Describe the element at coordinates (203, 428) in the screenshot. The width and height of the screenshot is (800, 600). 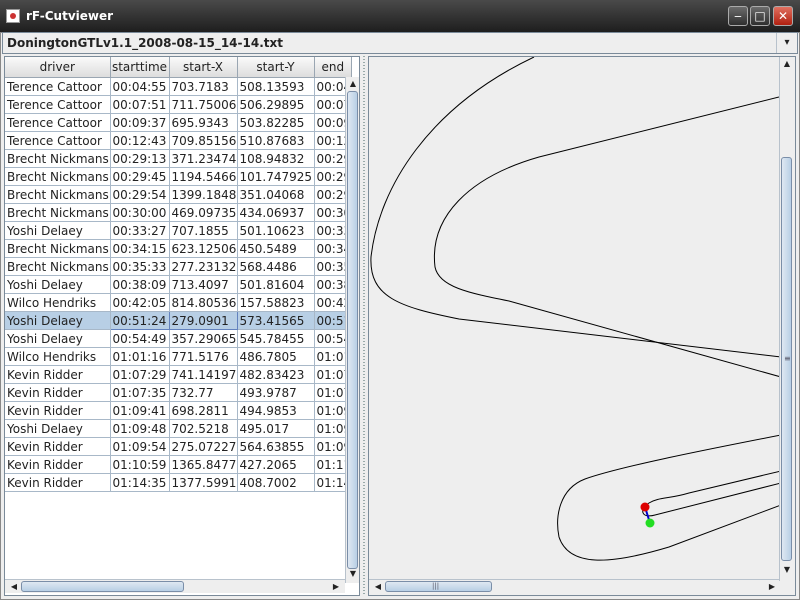
I see `table-cell: 702.5218` at that location.